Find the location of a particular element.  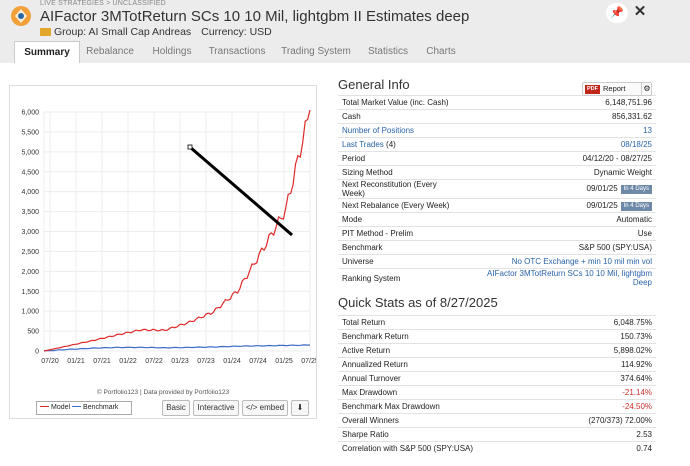

general-info-label: Sizing Method is located at coordinates (401, 172).